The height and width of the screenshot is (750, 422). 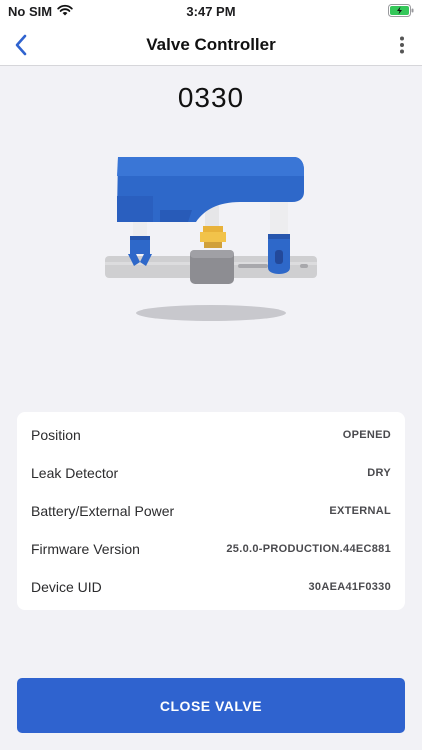 I want to click on position-label: Position, so click(x=56, y=435).